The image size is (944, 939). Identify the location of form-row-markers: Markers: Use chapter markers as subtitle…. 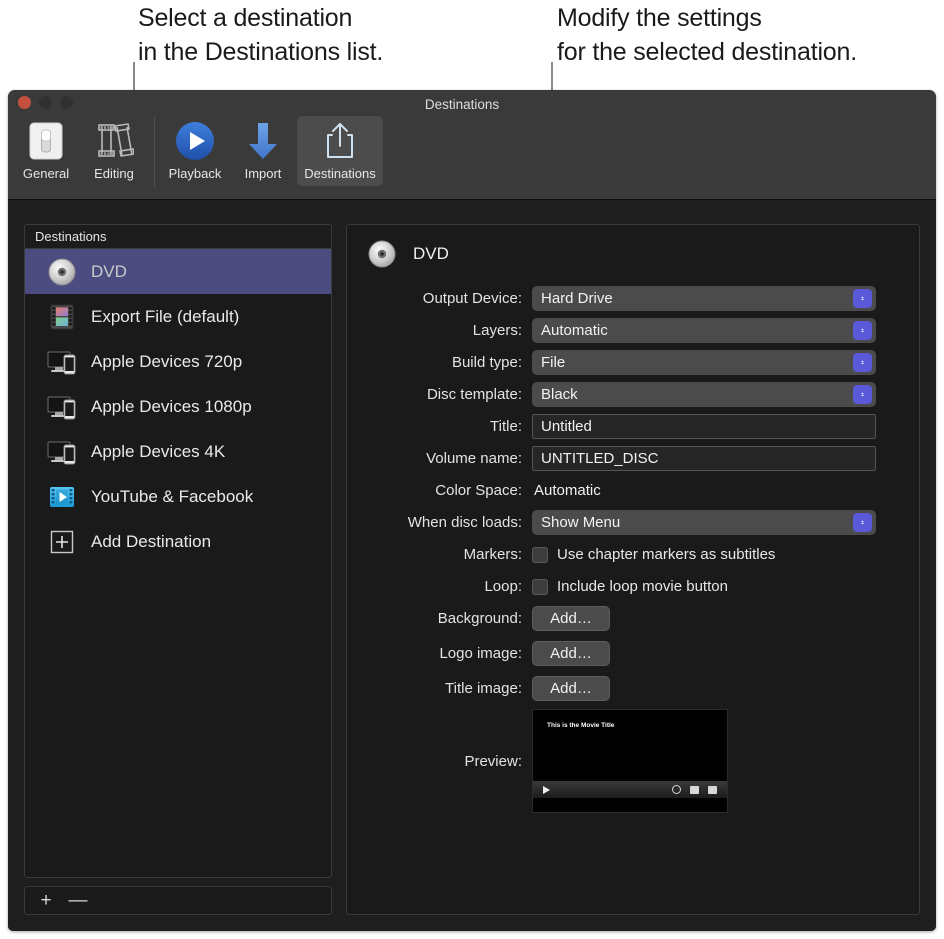
(633, 554).